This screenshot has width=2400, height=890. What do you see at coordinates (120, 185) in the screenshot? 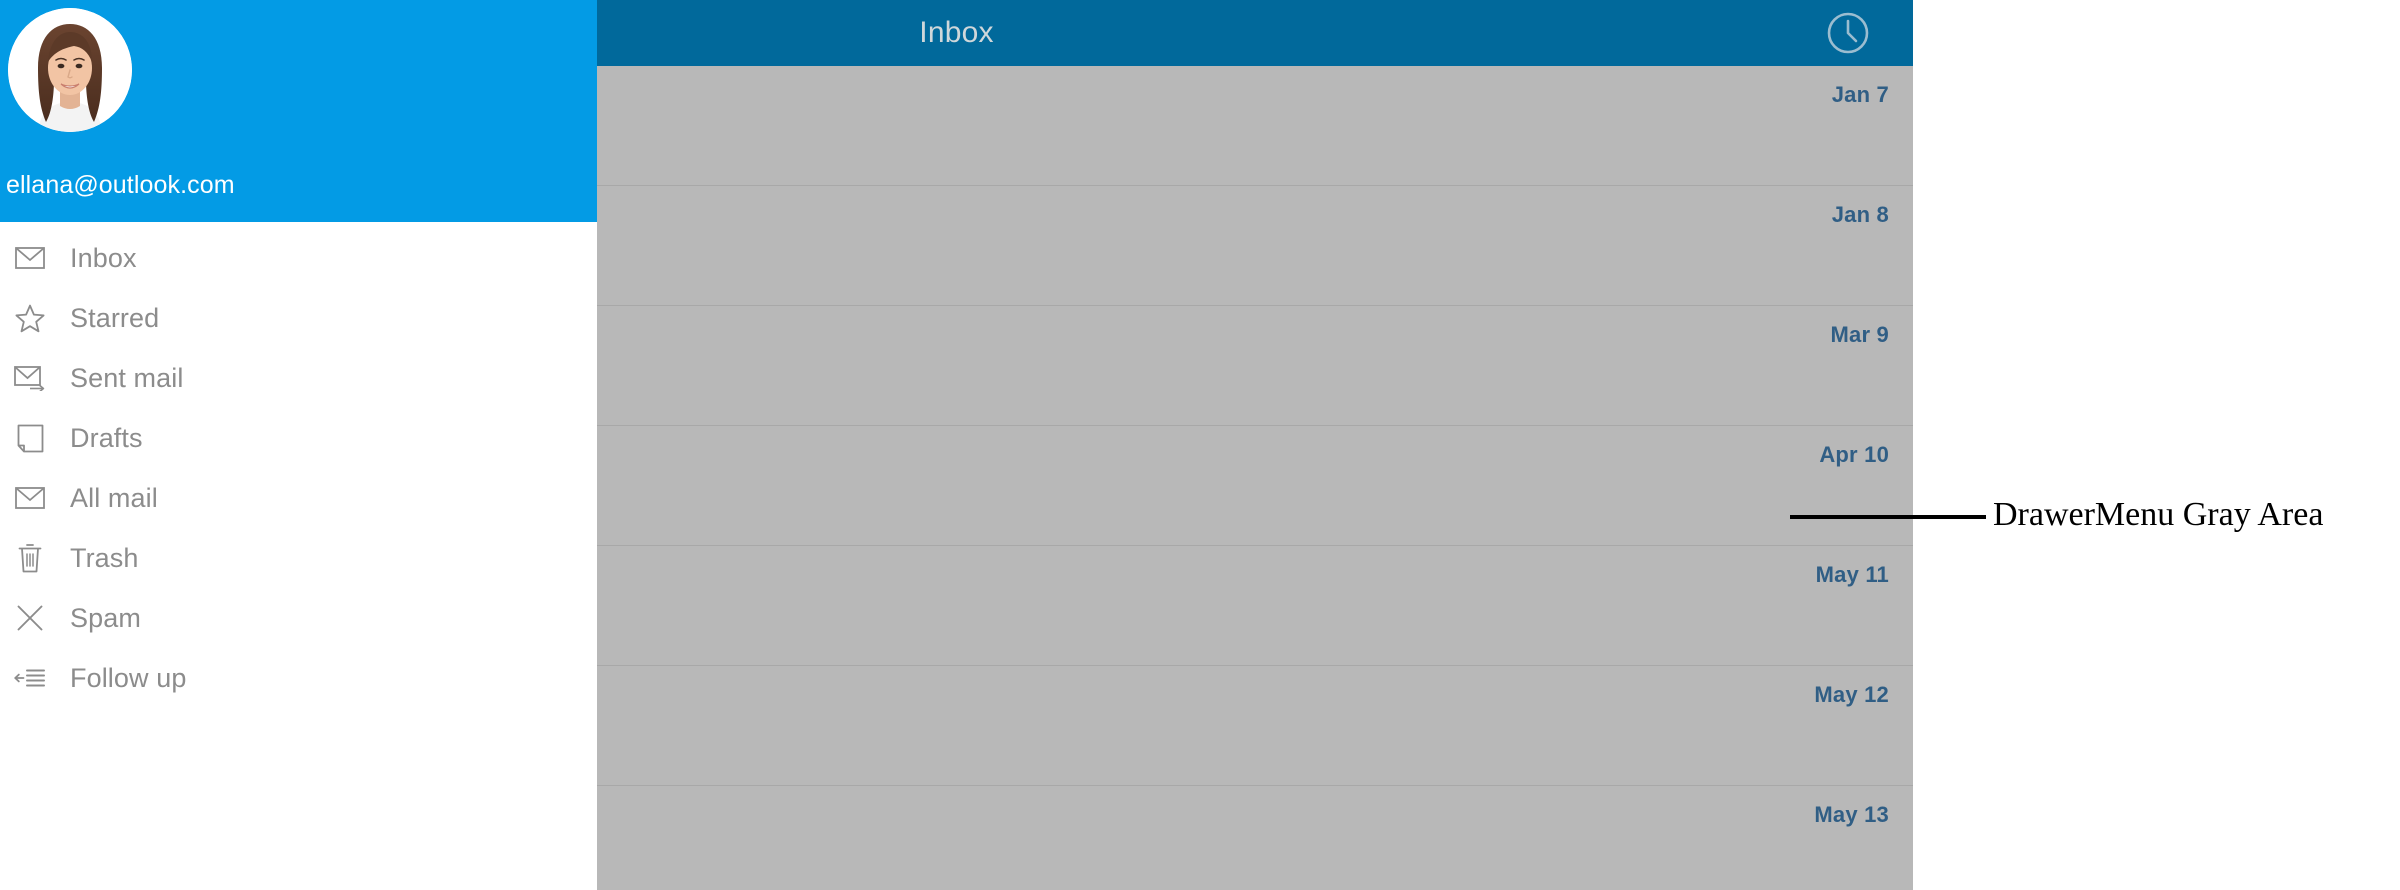
I see `account-email: ellana@outlook.com` at bounding box center [120, 185].